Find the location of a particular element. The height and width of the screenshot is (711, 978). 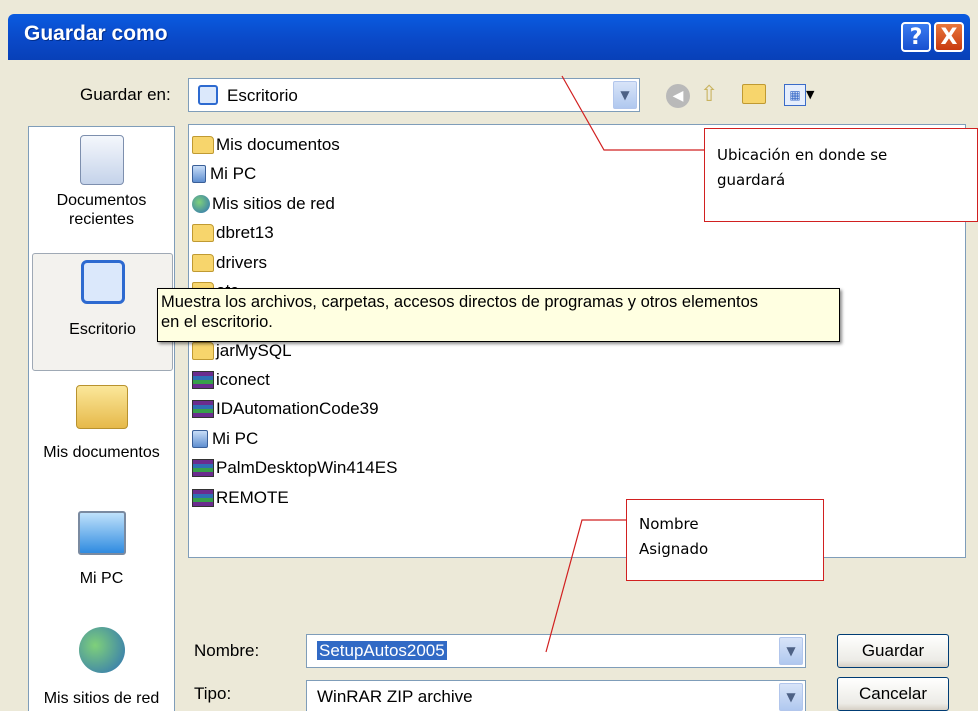

place-desktop: Escritorio is located at coordinates (102, 312).